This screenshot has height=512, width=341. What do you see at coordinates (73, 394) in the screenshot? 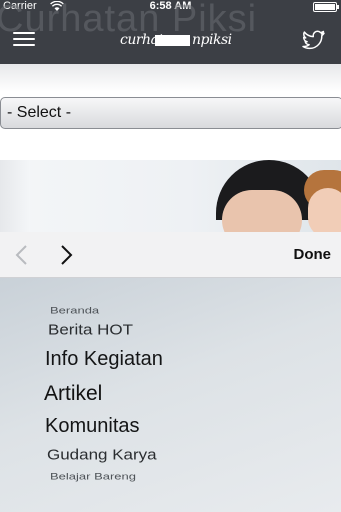
I see `picker-item-selected: Artikel` at bounding box center [73, 394].